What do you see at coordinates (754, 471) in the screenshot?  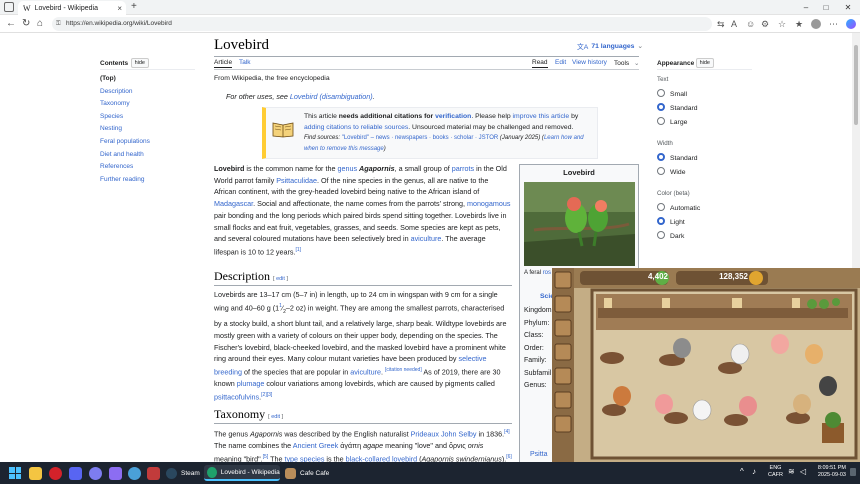 I see `sound-icon: ♪` at bounding box center [754, 471].